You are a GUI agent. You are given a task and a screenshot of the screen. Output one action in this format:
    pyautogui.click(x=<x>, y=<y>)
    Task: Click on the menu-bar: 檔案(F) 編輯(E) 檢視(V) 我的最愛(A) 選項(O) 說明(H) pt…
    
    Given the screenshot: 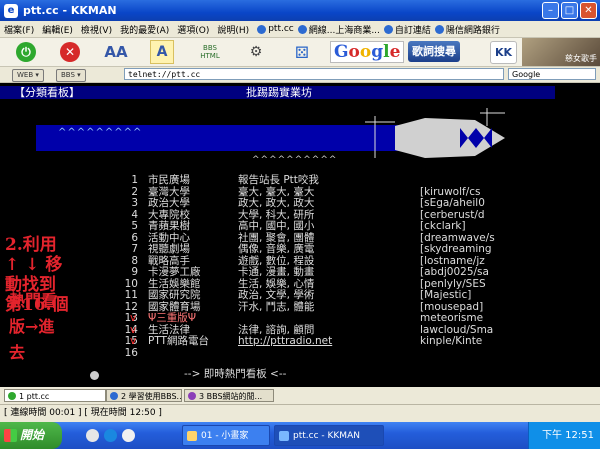 What is the action you would take?
    pyautogui.click(x=300, y=29)
    